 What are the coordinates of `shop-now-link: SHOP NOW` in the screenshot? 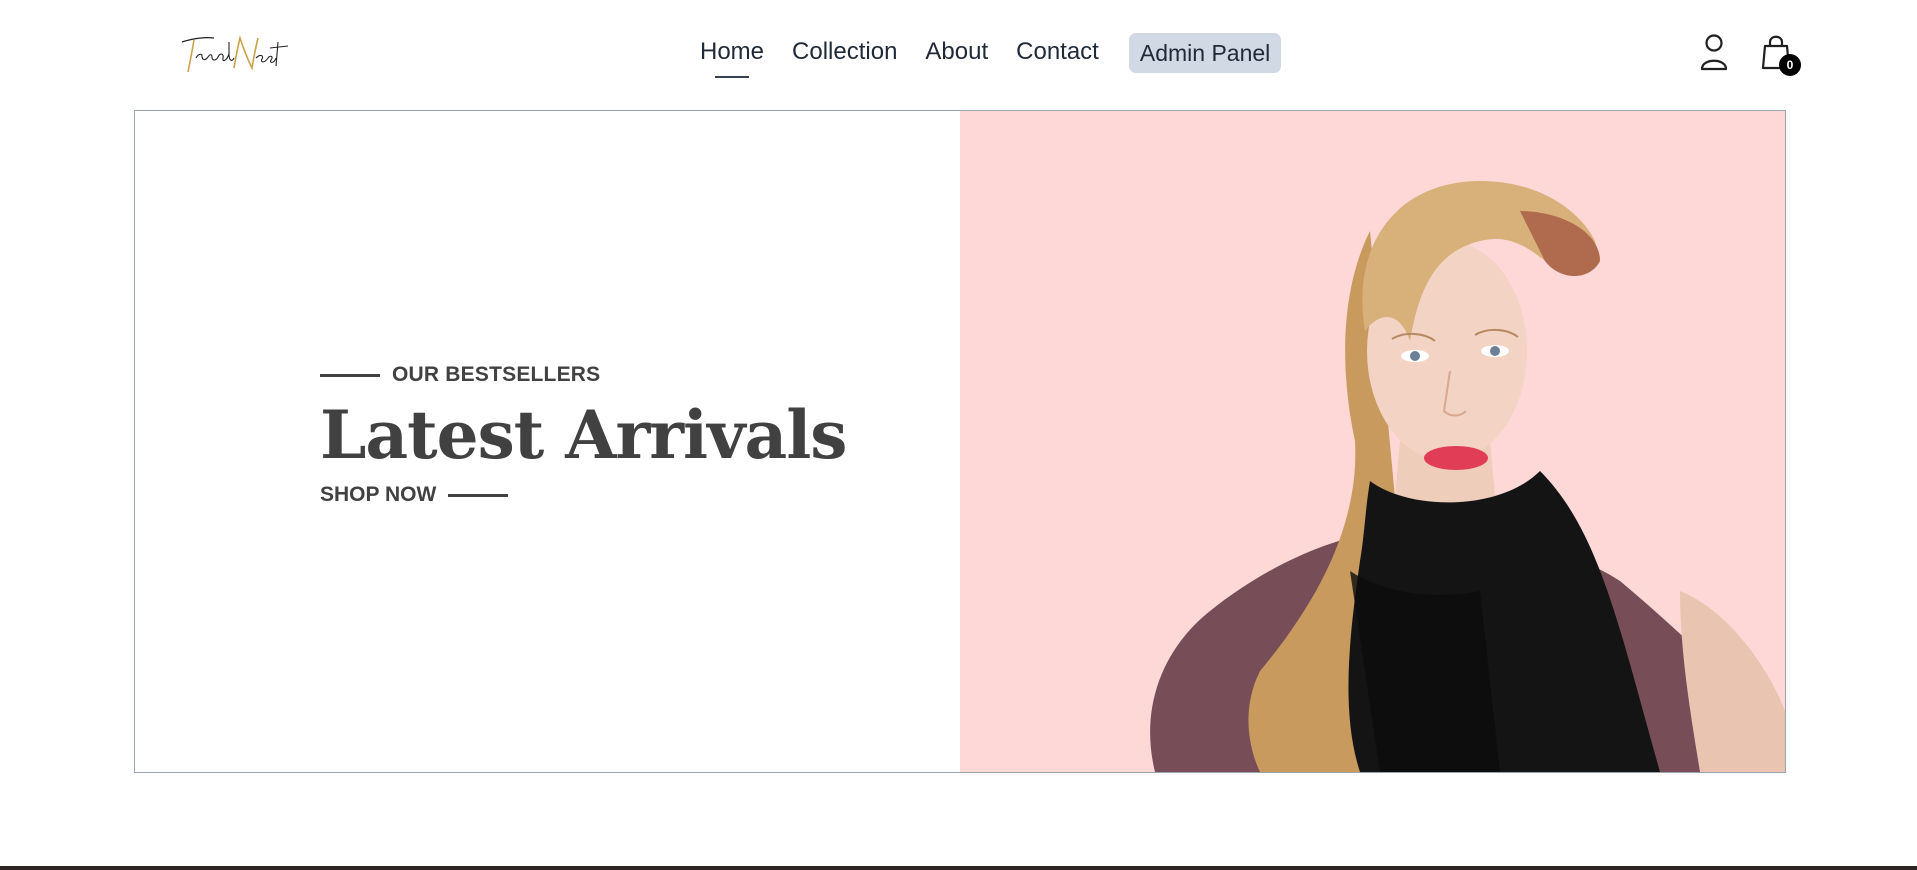 It's located at (583, 495).